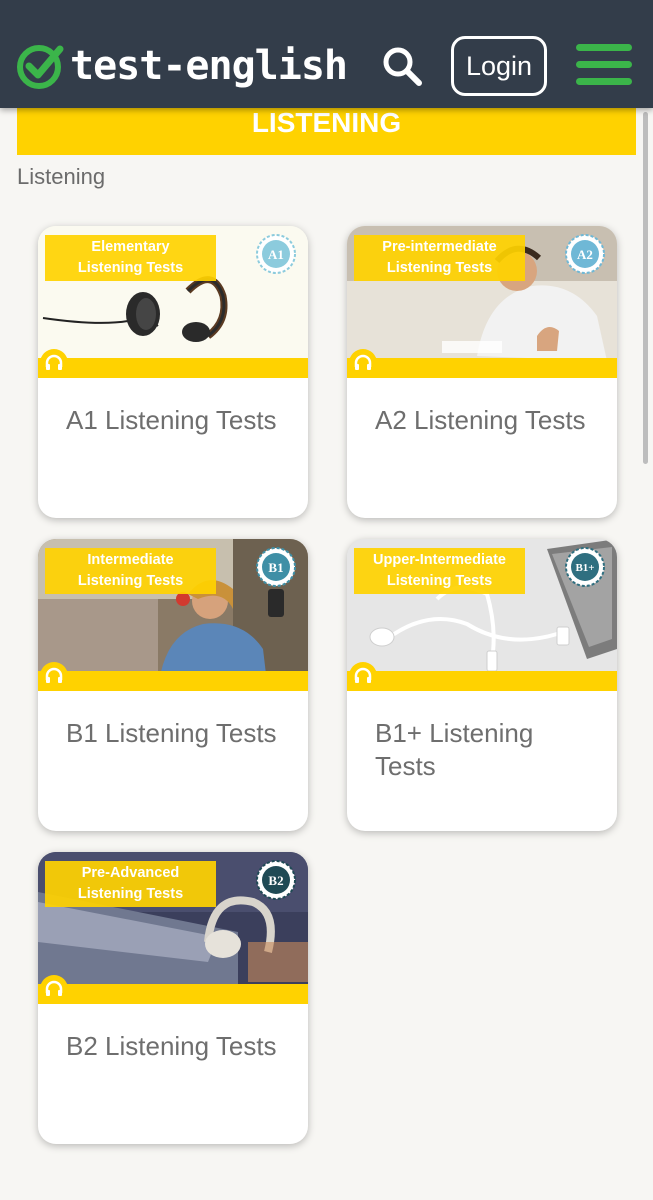 The image size is (653, 1200). What do you see at coordinates (645, 288) in the screenshot?
I see `scrollbar` at bounding box center [645, 288].